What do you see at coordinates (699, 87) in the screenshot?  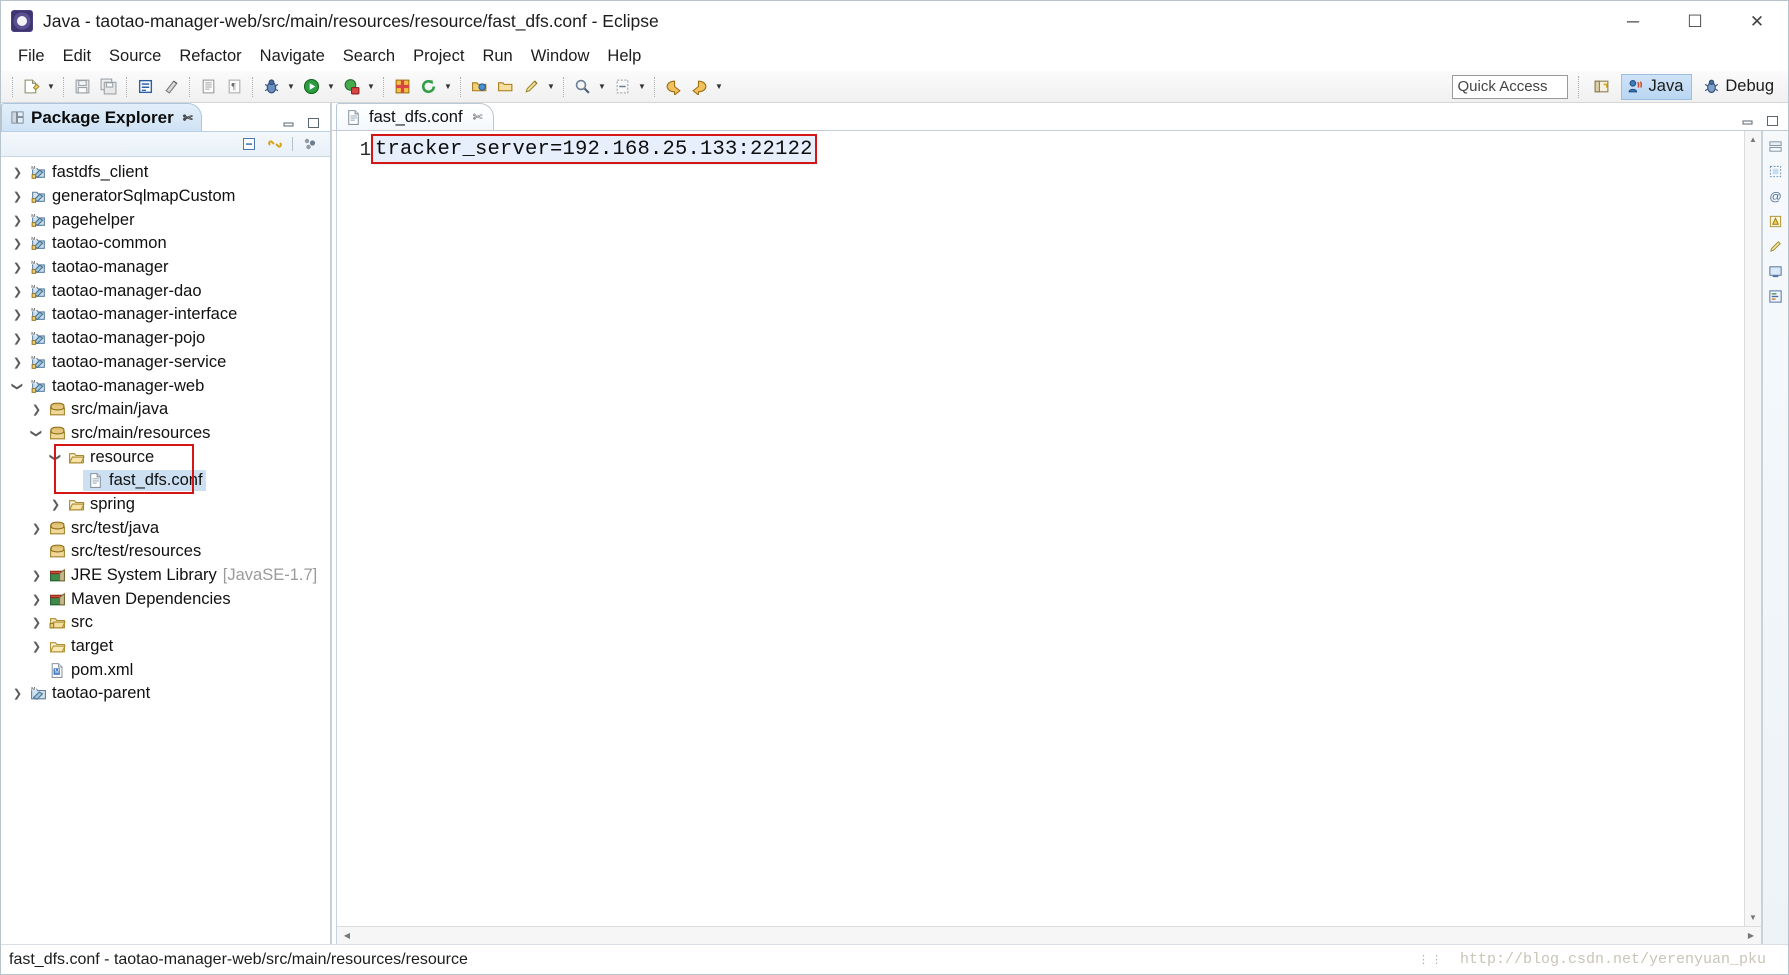 I see `forward-arrow-icon` at bounding box center [699, 87].